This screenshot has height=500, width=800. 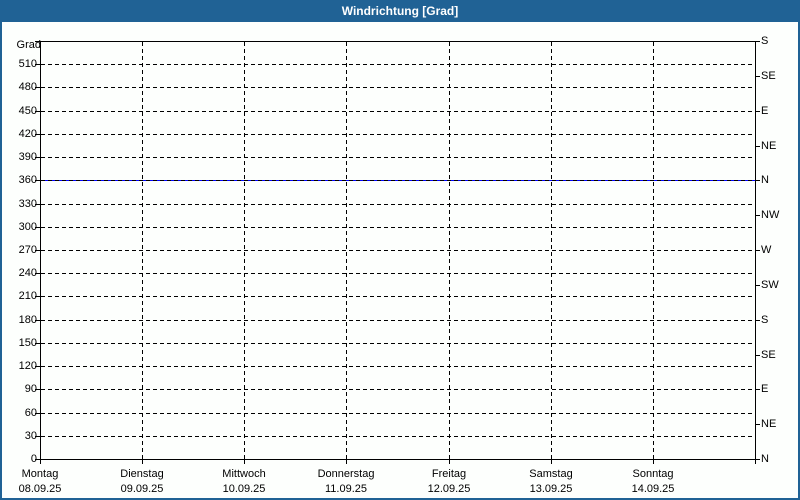 I want to click on day-date: 14.09.25, so click(x=653, y=489).